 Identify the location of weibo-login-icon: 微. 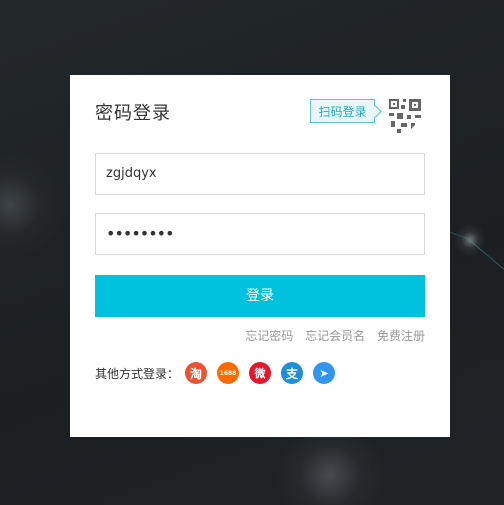
(260, 373).